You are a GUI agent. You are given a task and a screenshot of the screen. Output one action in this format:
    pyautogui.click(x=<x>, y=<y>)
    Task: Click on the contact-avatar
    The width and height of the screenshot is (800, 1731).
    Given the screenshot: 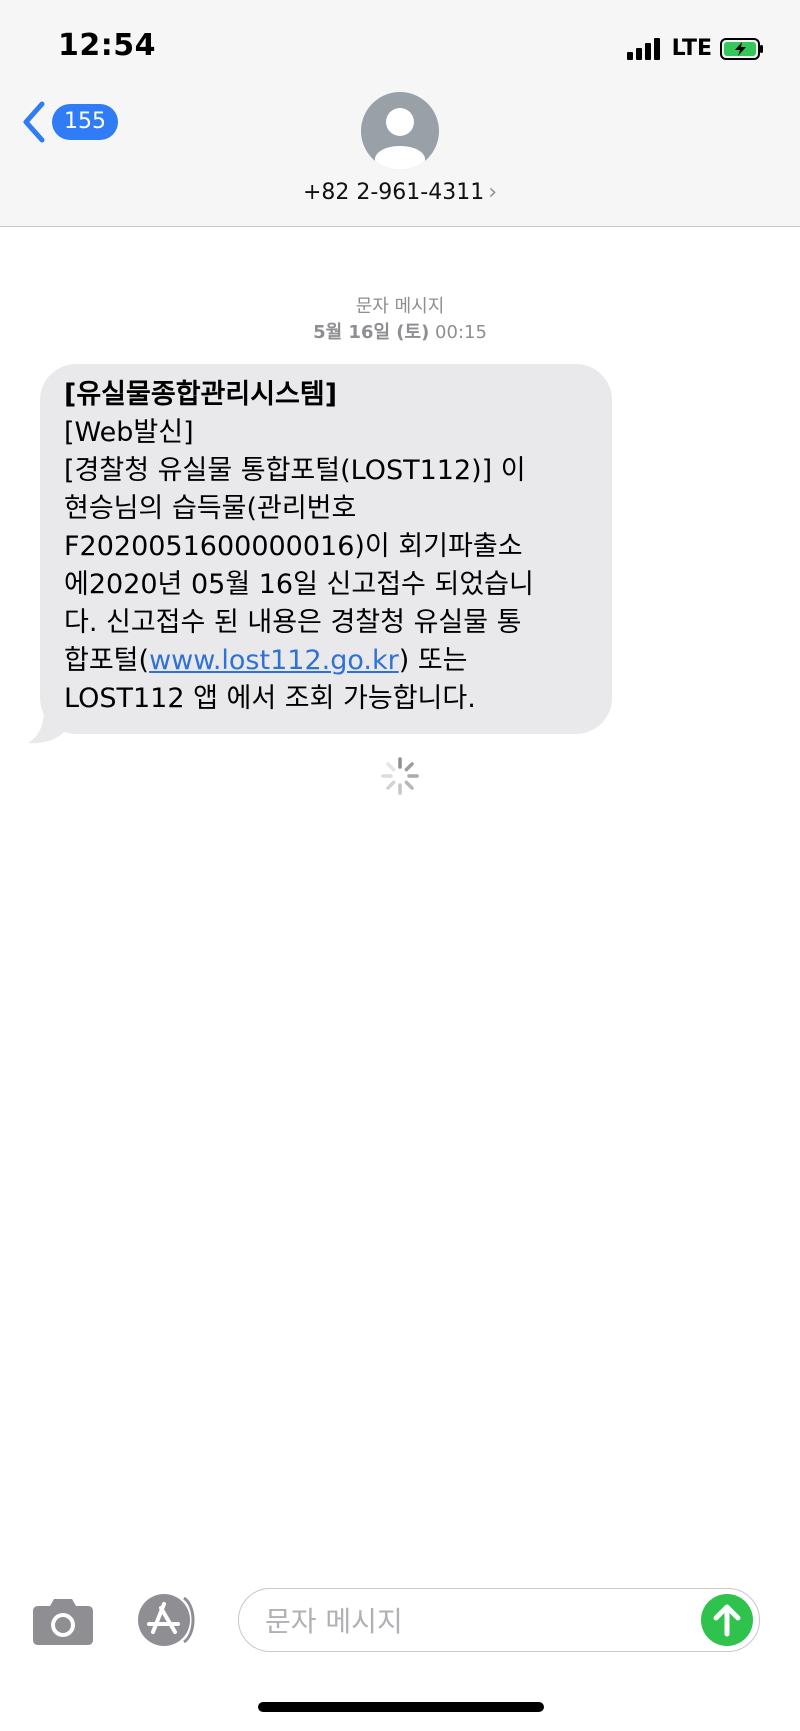 What is the action you would take?
    pyautogui.click(x=400, y=131)
    